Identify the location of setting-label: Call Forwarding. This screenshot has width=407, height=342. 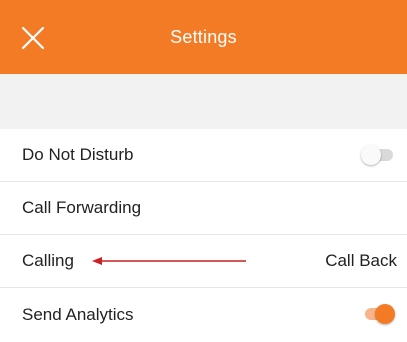
(82, 207).